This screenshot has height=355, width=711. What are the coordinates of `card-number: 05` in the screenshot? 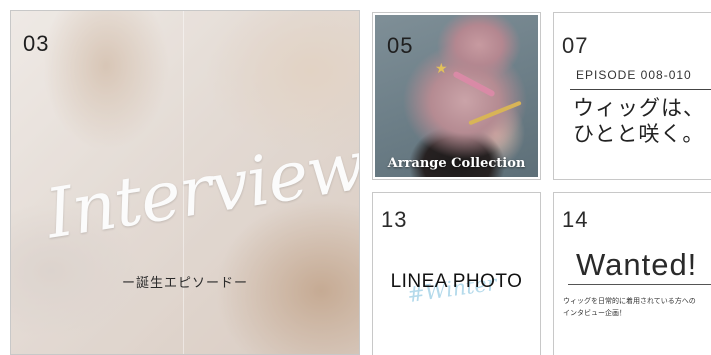 It's located at (400, 45).